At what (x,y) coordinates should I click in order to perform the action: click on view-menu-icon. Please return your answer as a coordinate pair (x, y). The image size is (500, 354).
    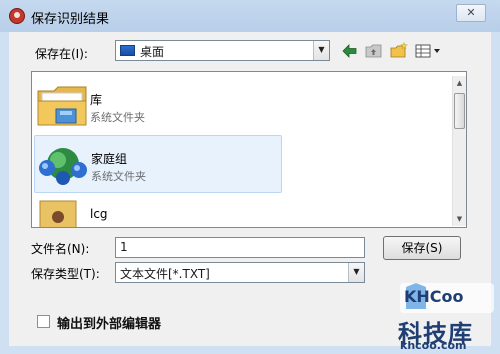
    Looking at the image, I should click on (429, 51).